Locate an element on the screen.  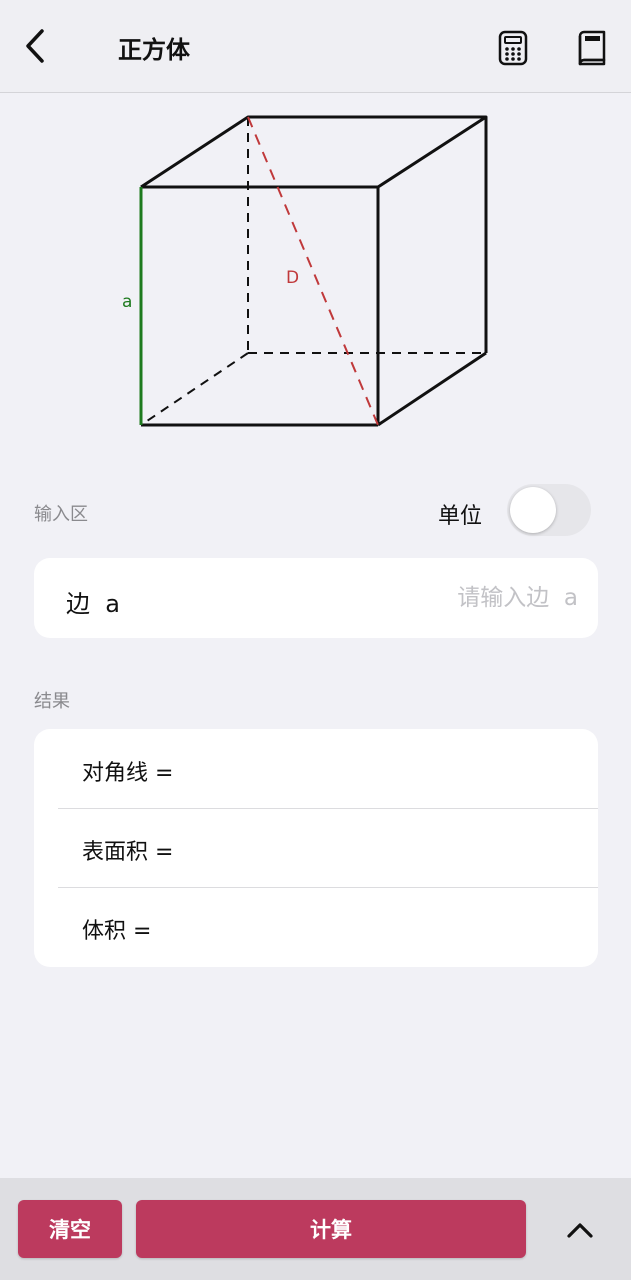
result-row-volume: 体积 = is located at coordinates (316, 926).